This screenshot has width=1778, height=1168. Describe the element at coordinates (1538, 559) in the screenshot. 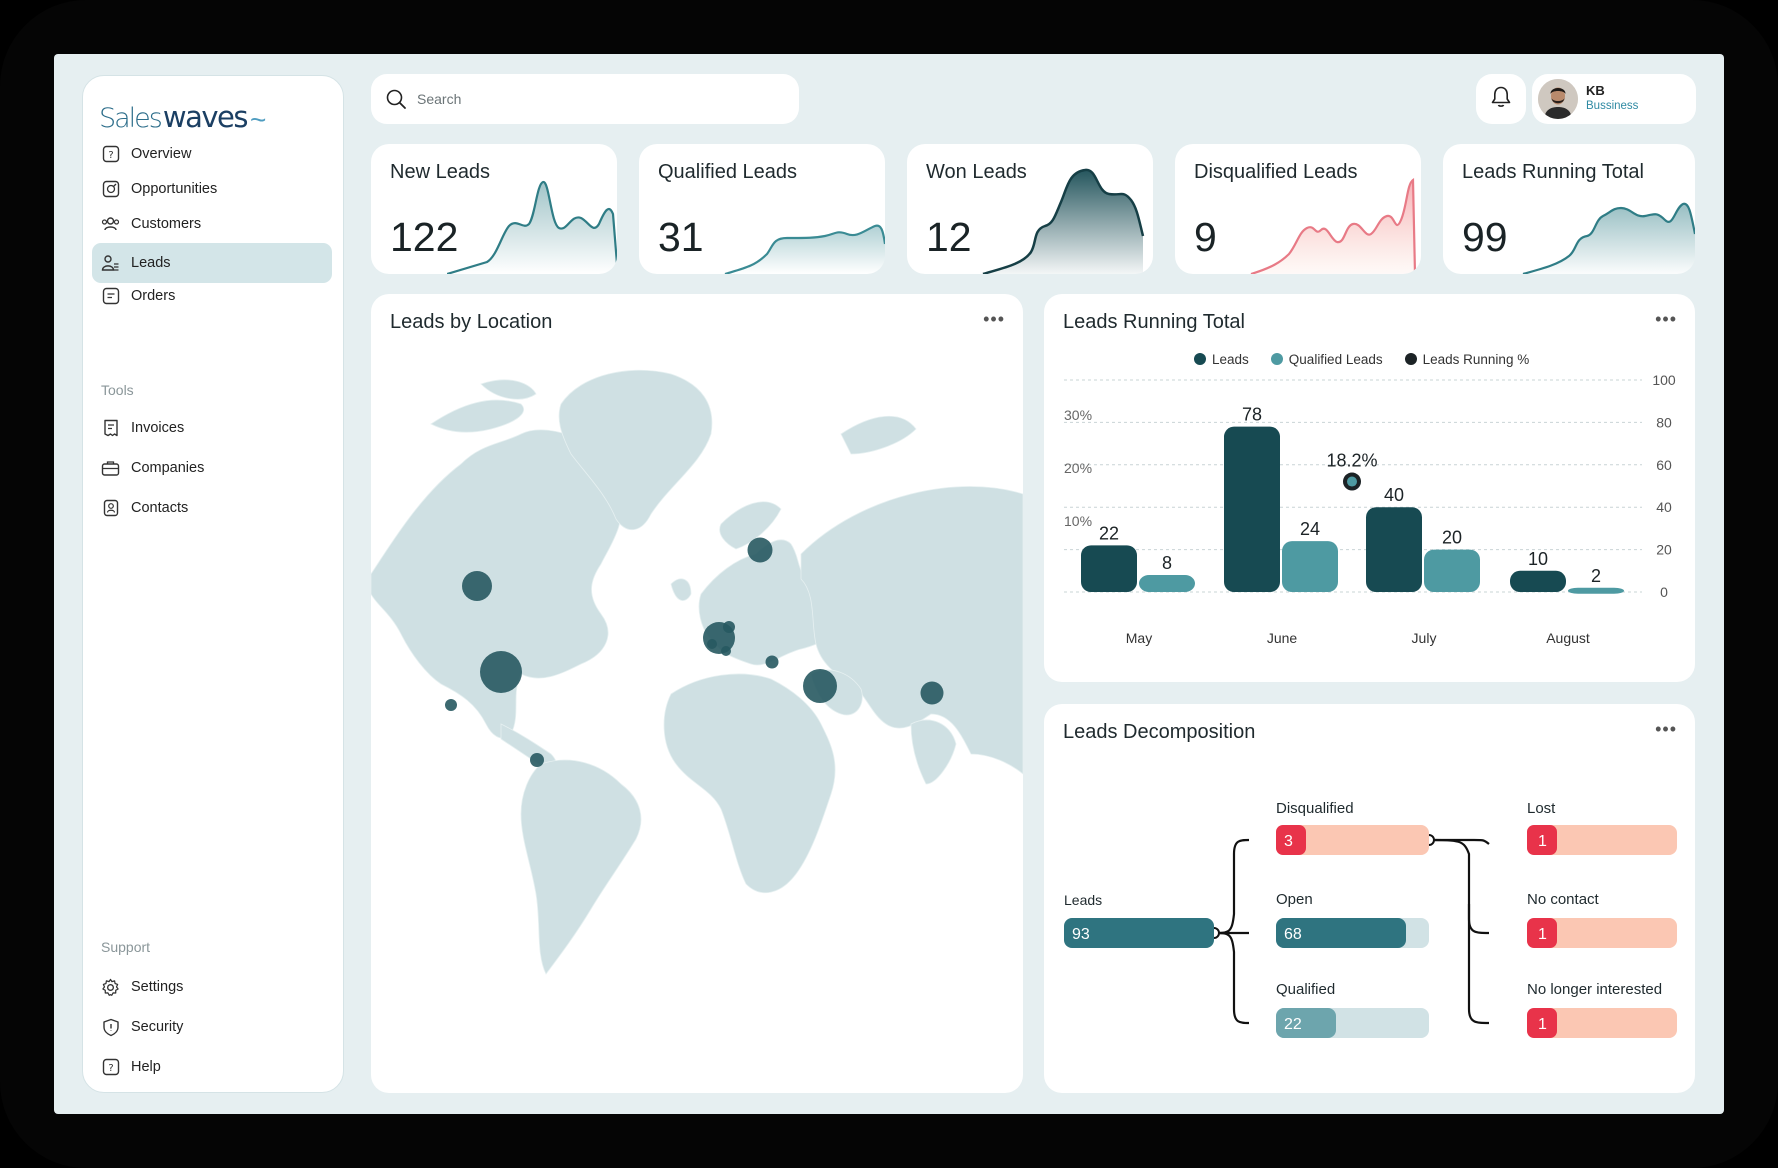

I see `bar-value-label: 10` at that location.